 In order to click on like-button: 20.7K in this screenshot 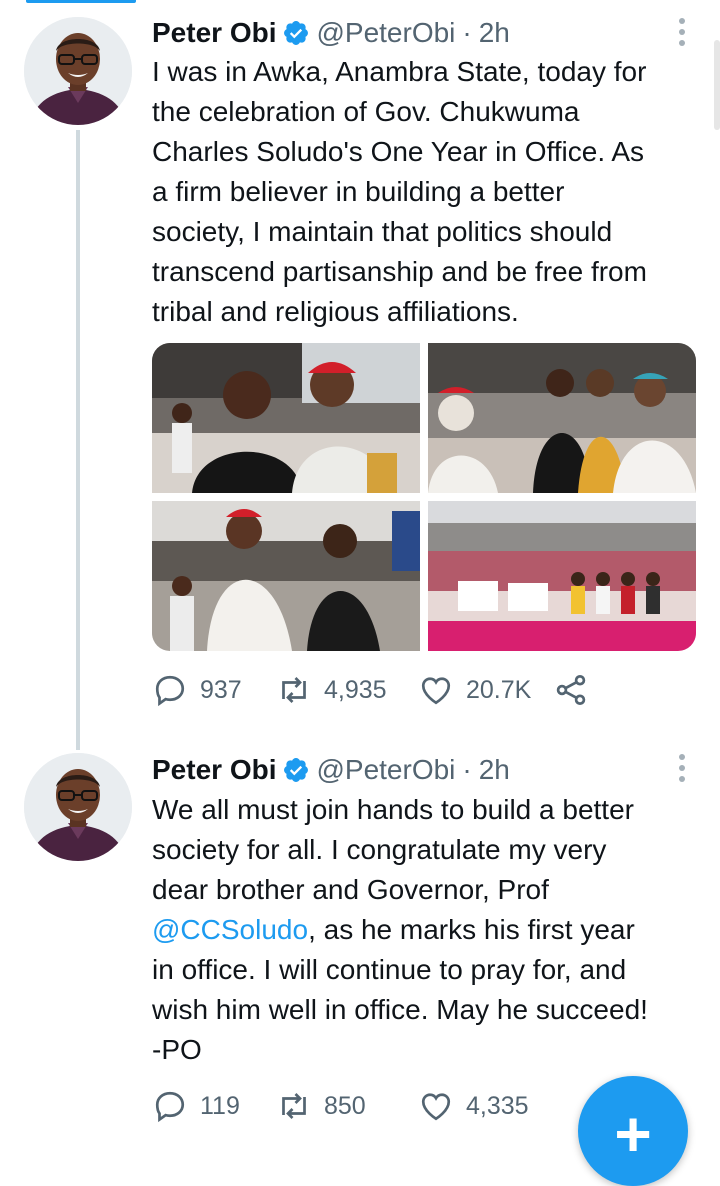, I will do `click(474, 690)`.